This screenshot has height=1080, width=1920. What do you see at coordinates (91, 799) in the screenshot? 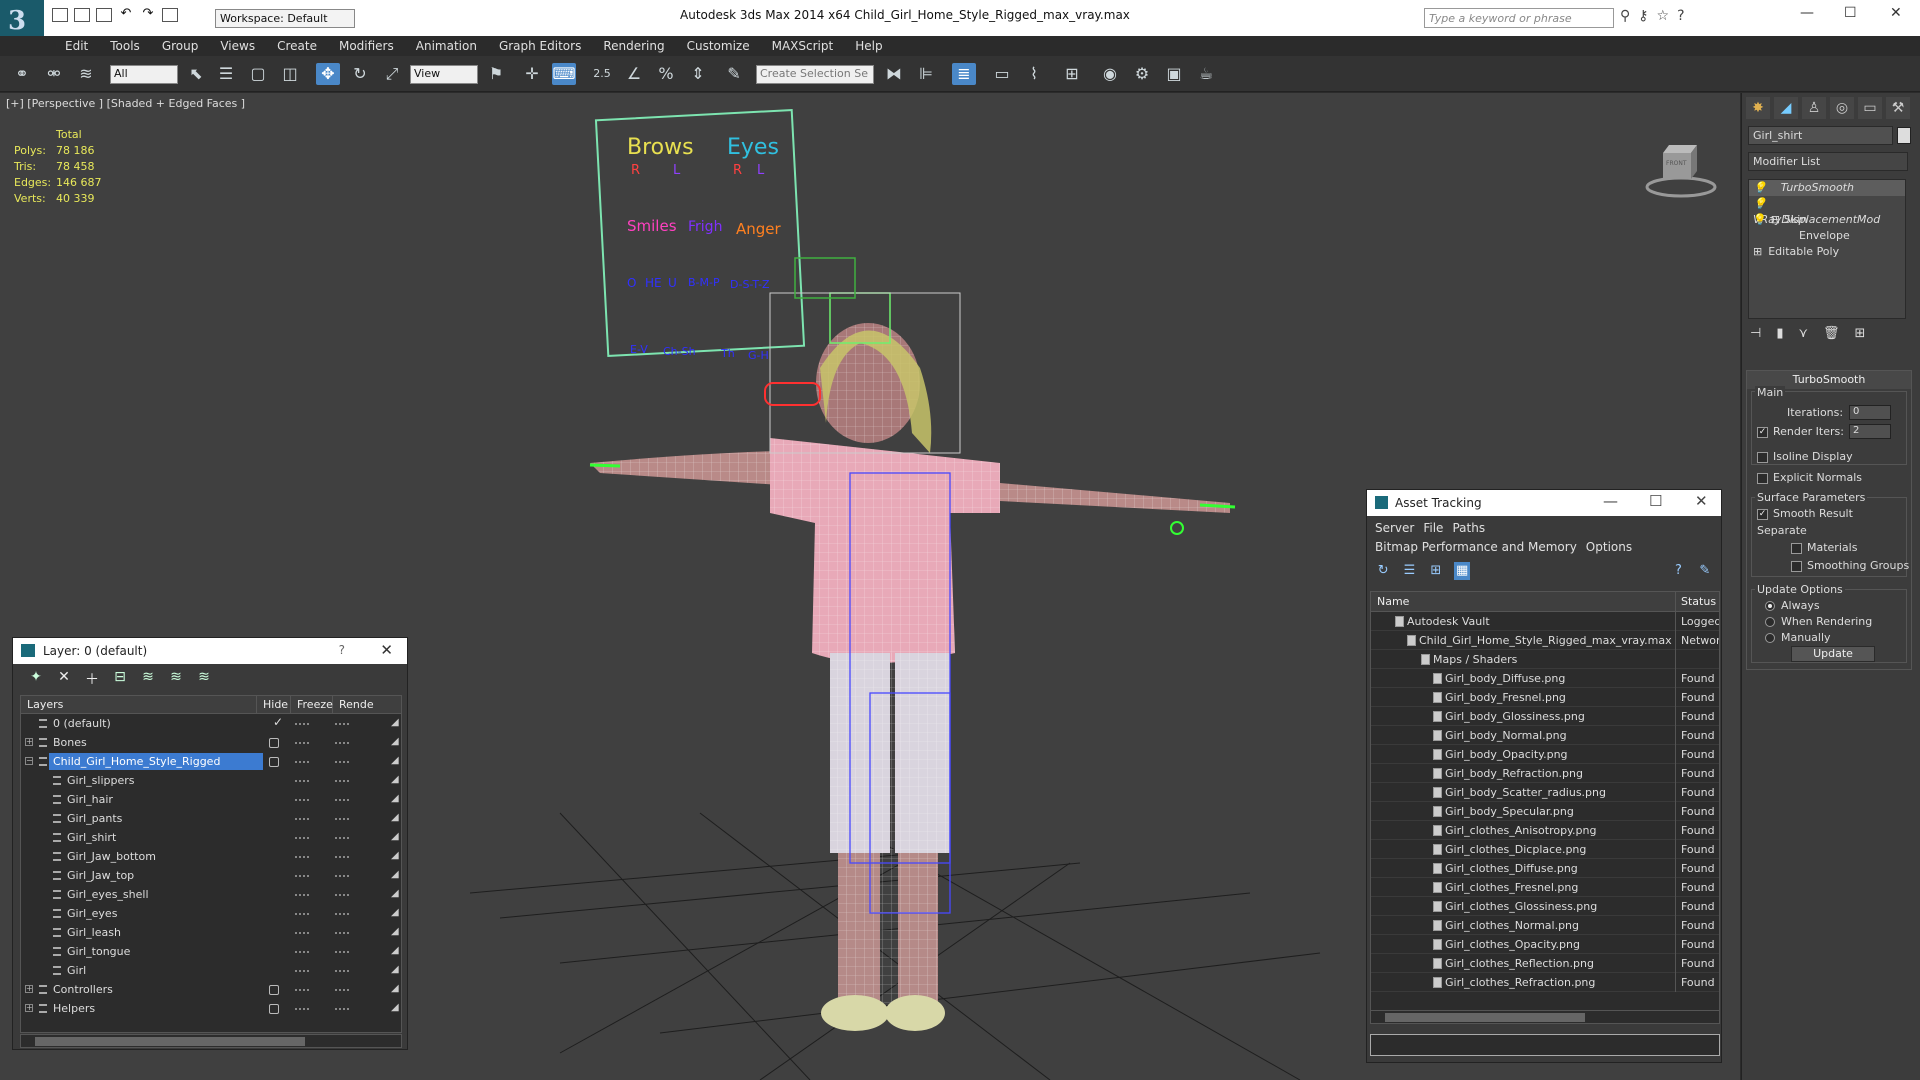
I see `layer-name: Girl_hair` at bounding box center [91, 799].